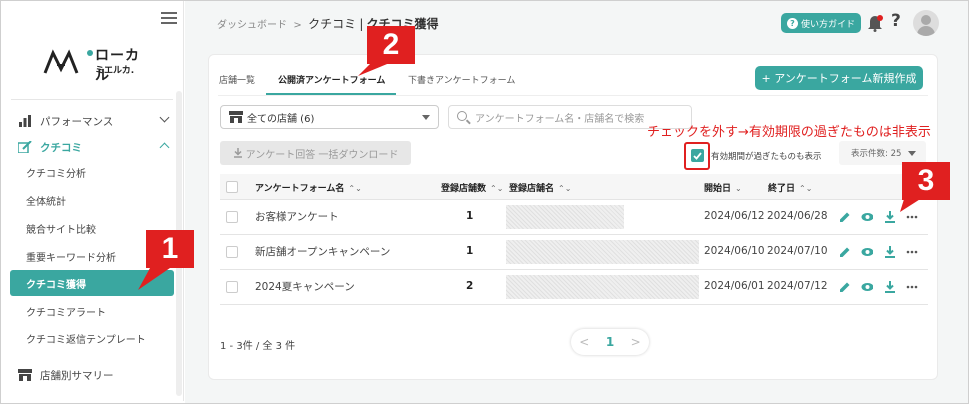 This screenshot has height=404, width=969. What do you see at coordinates (170, 249) in the screenshot?
I see `callout-1: 1` at bounding box center [170, 249].